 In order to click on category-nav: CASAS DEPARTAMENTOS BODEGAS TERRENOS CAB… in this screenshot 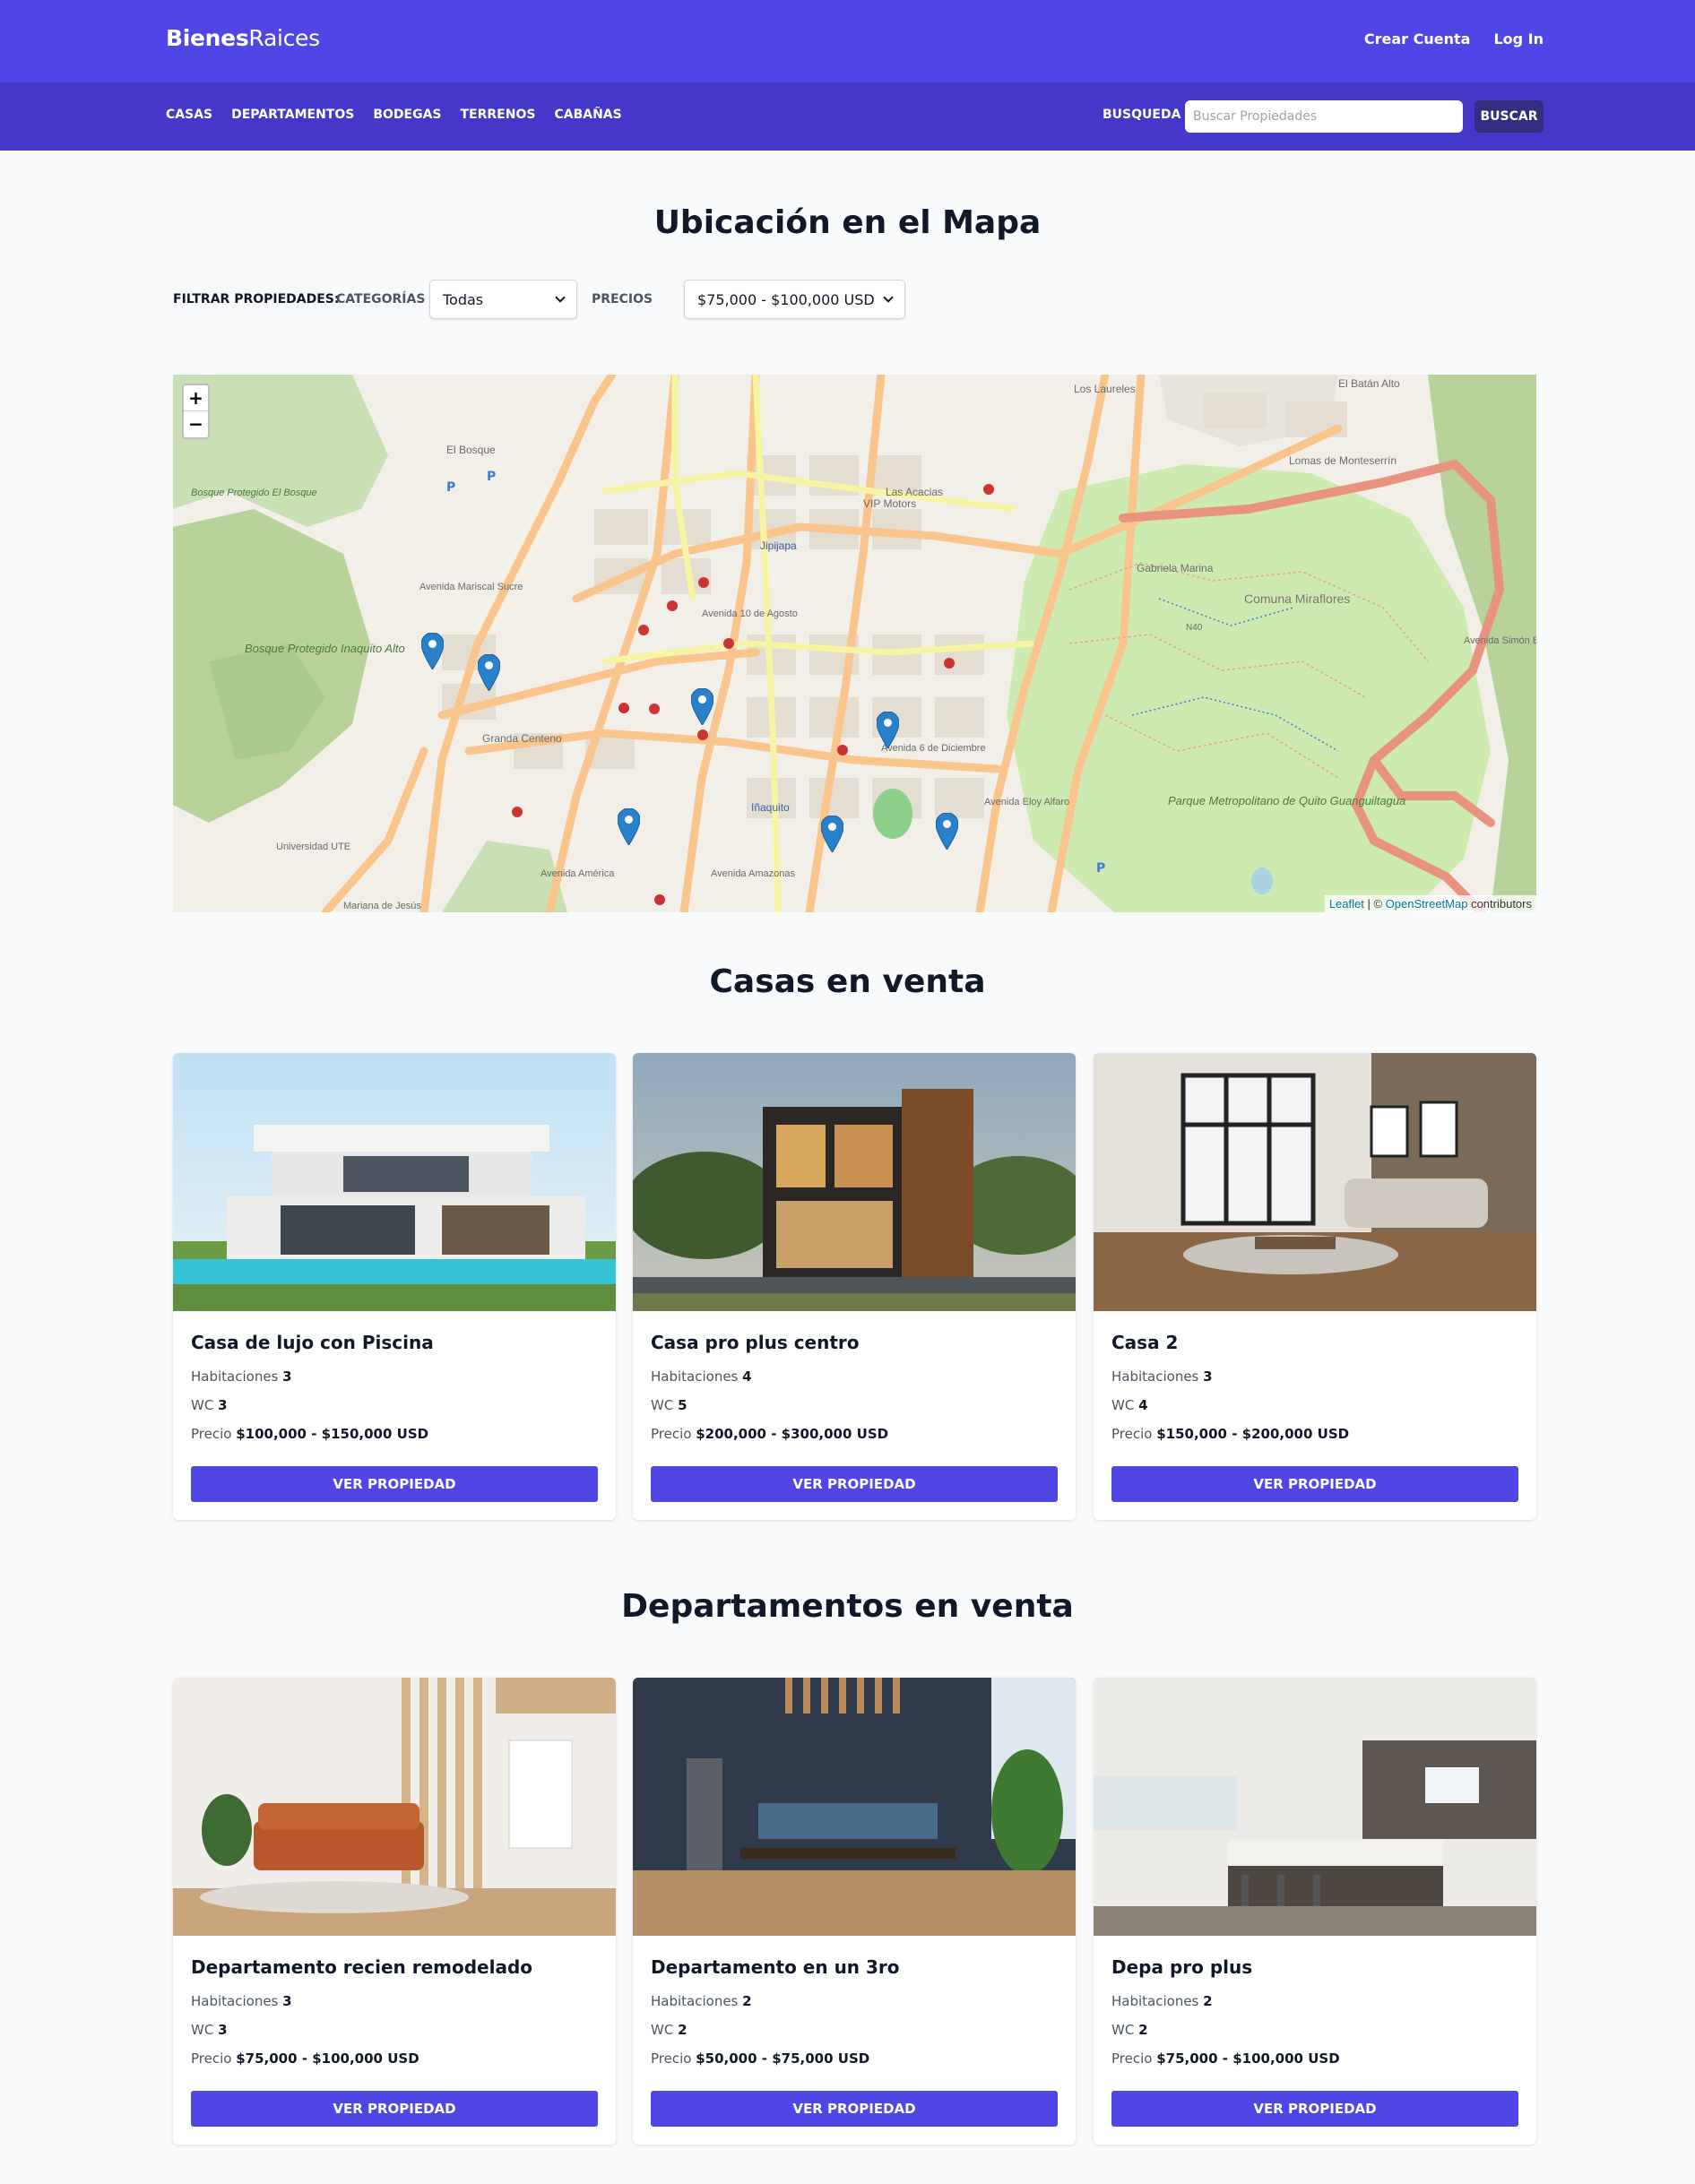, I will do `click(847, 117)`.